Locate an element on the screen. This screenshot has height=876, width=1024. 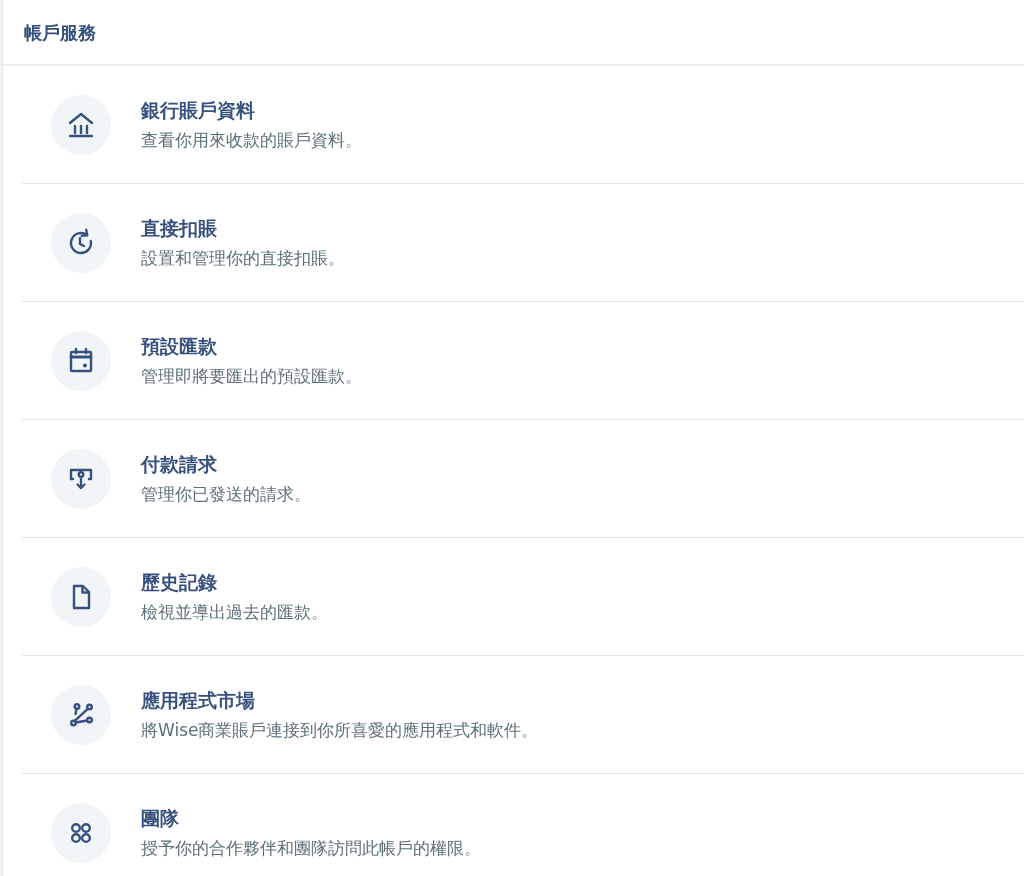
service-description: 檢視並導出過去的匯款。 is located at coordinates (234, 611).